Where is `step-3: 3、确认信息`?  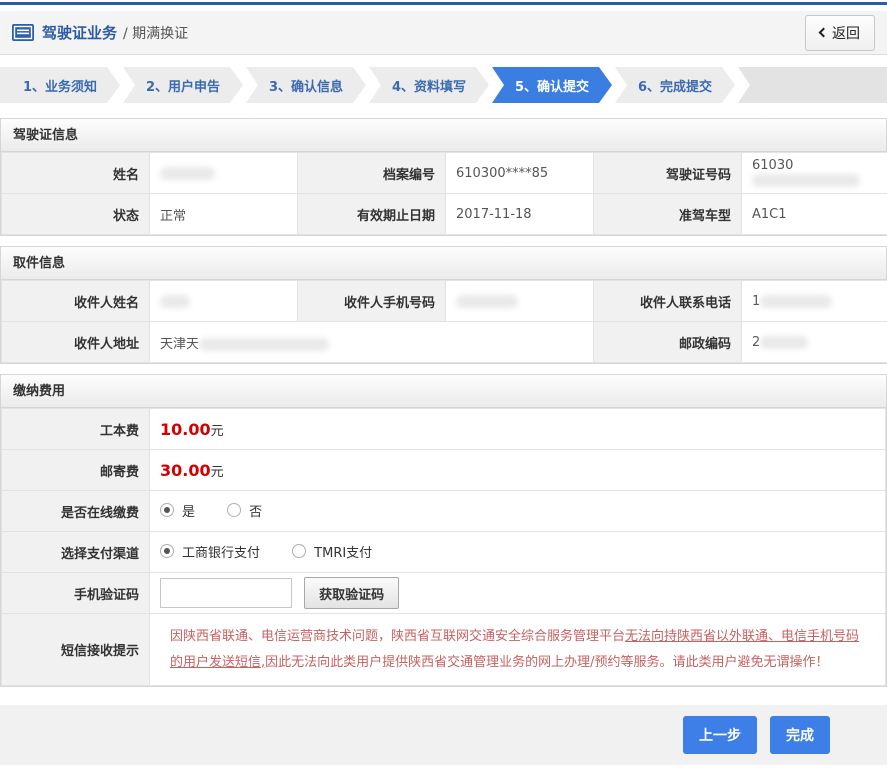 step-3: 3、确认信息 is located at coordinates (306, 85).